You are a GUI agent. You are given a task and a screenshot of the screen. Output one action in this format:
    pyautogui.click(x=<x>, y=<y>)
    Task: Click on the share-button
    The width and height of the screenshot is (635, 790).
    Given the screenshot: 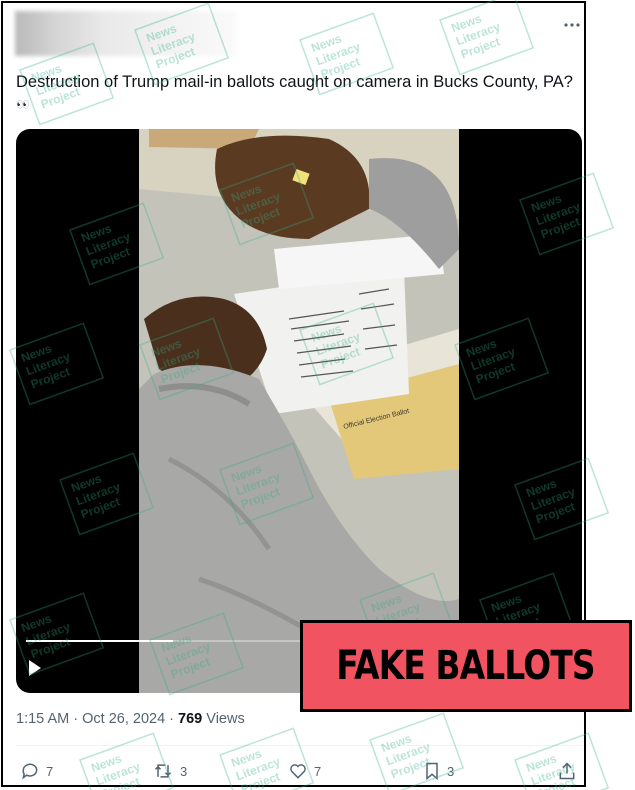 What is the action you would take?
    pyautogui.click(x=567, y=771)
    